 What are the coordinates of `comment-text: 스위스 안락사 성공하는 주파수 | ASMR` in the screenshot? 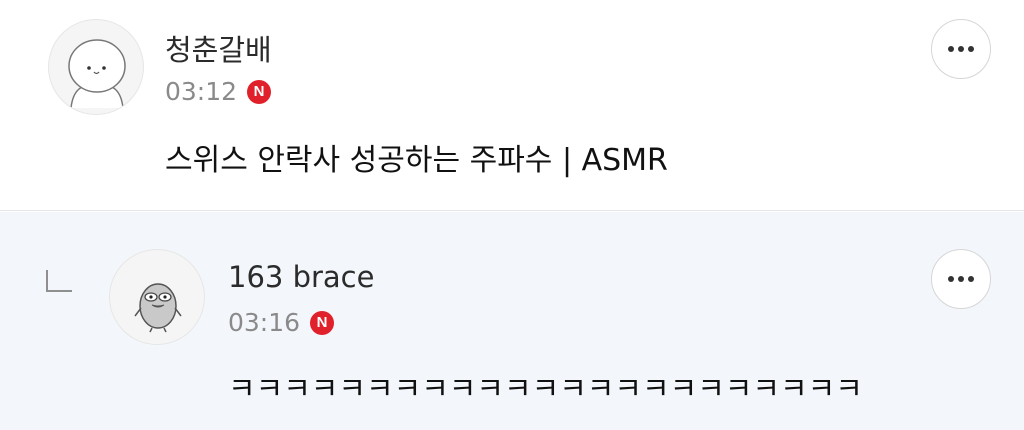 It's located at (416, 160).